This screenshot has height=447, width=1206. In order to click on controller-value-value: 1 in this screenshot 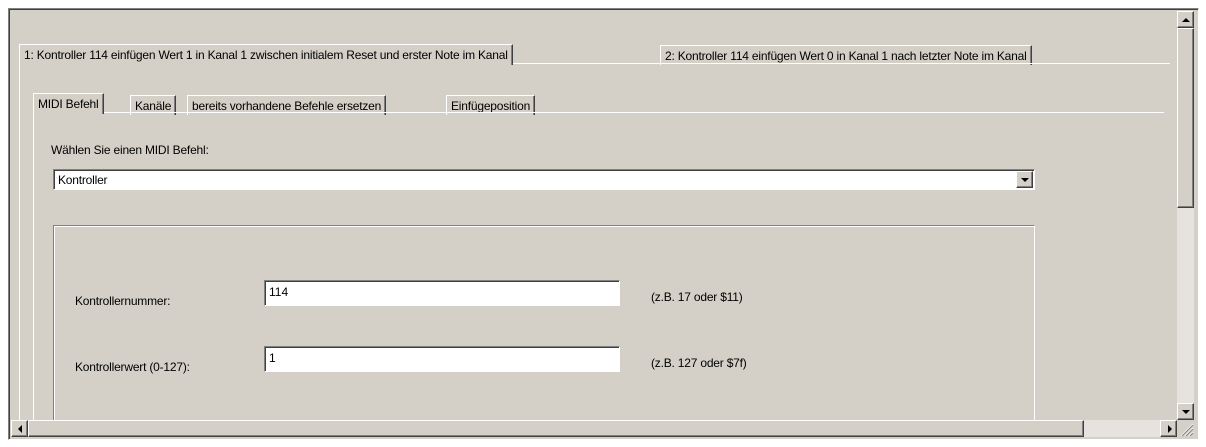, I will do `click(272, 358)`.